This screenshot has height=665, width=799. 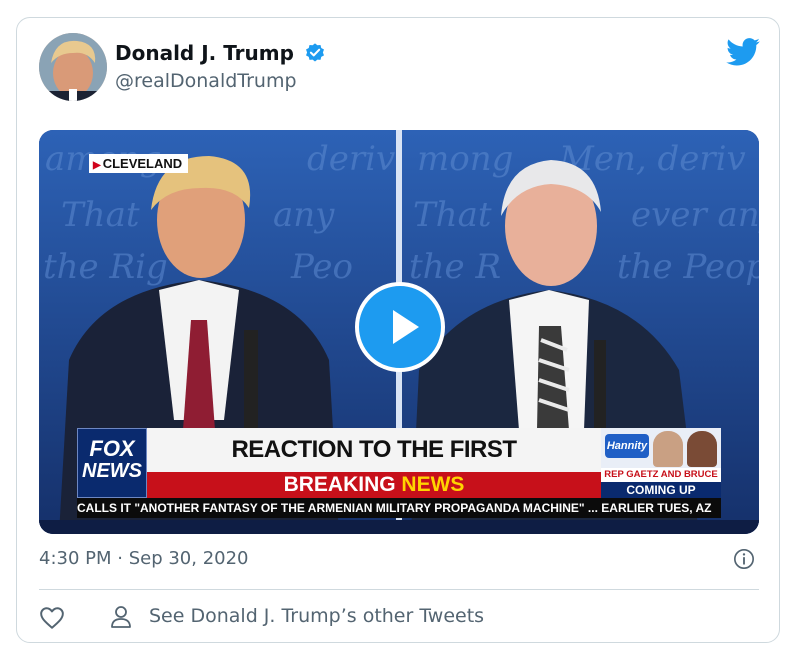 What do you see at coordinates (465, 159) in the screenshot?
I see `svg-text: mong` at bounding box center [465, 159].